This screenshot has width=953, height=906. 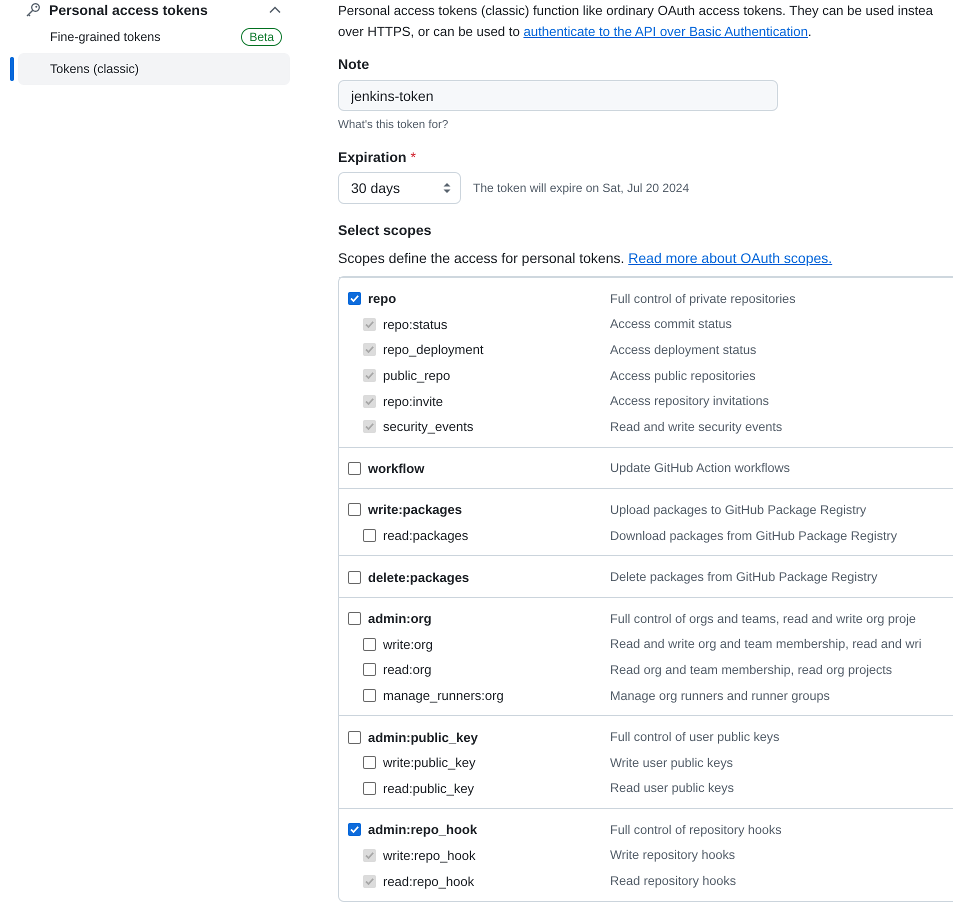 What do you see at coordinates (33, 10) in the screenshot?
I see `key-icon` at bounding box center [33, 10].